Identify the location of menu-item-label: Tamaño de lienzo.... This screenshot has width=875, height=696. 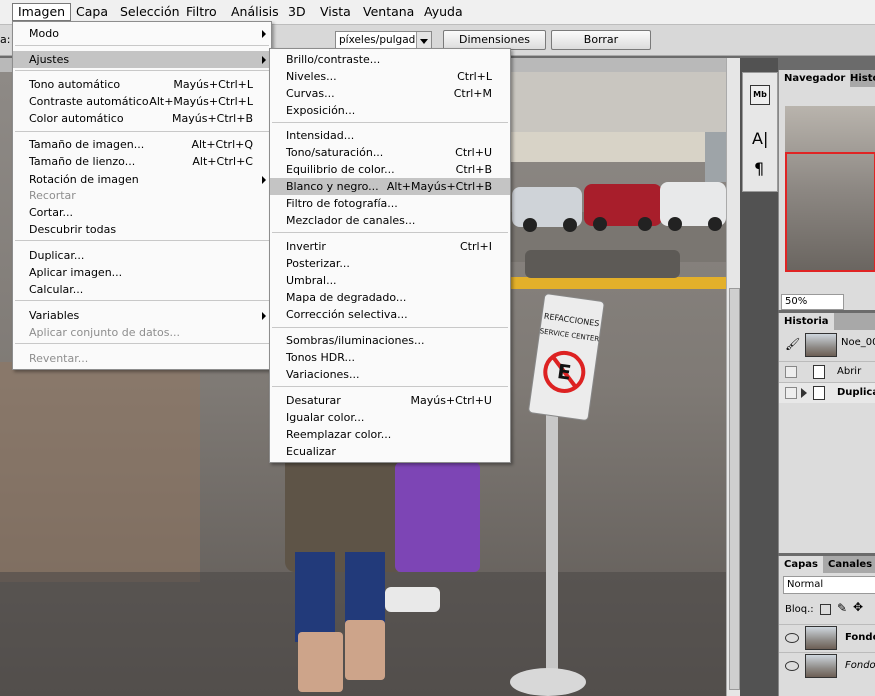
(82, 161).